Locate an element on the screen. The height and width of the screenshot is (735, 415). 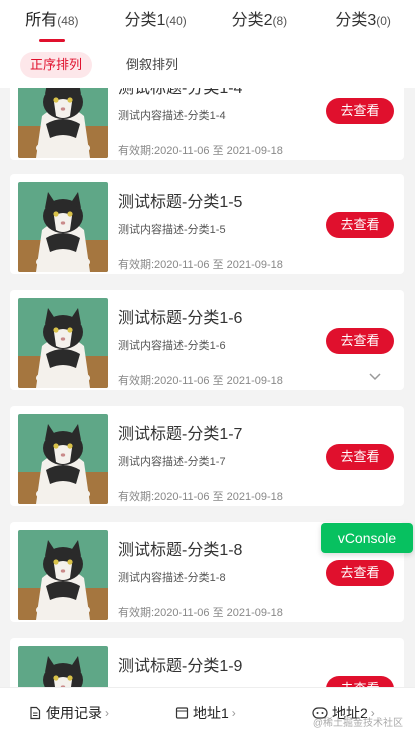
card-title: 测试标题-分类1-8 is located at coordinates (180, 550).